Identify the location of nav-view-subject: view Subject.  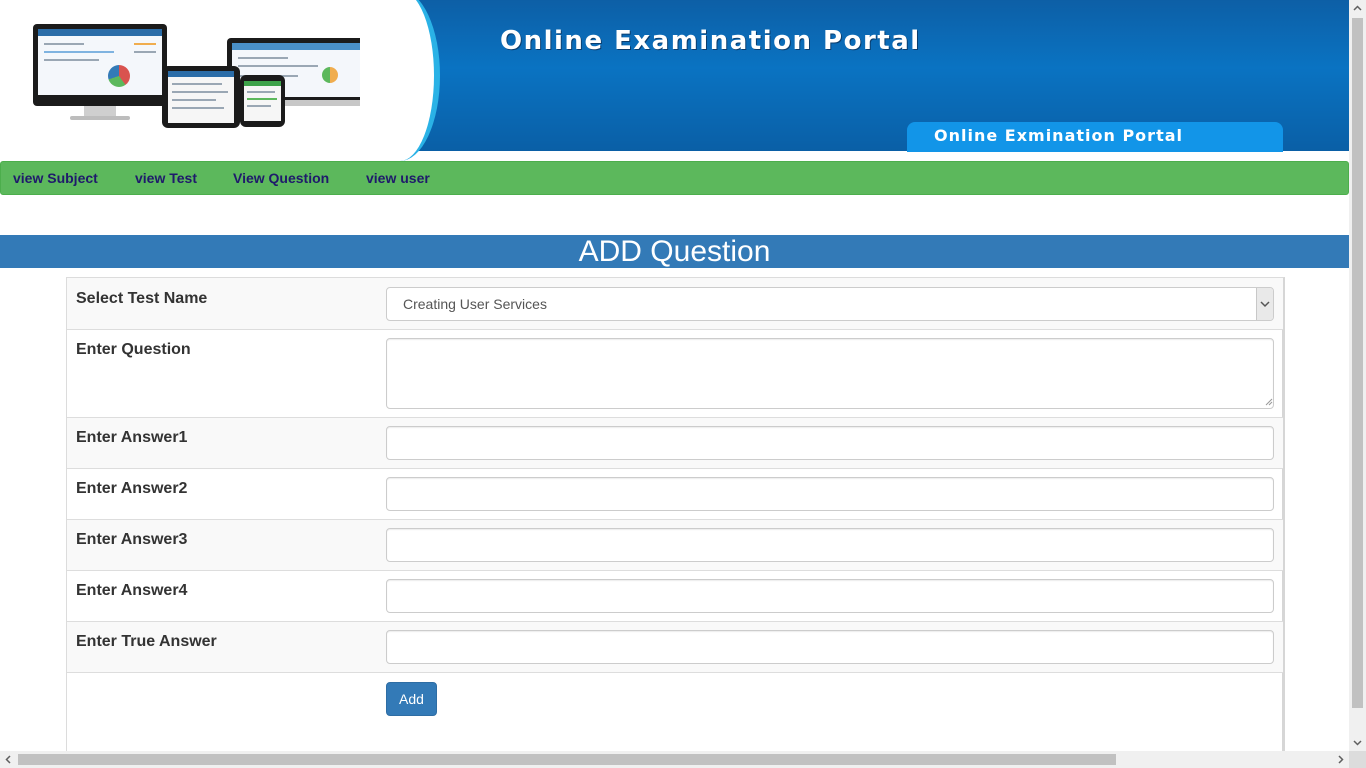
(55, 178).